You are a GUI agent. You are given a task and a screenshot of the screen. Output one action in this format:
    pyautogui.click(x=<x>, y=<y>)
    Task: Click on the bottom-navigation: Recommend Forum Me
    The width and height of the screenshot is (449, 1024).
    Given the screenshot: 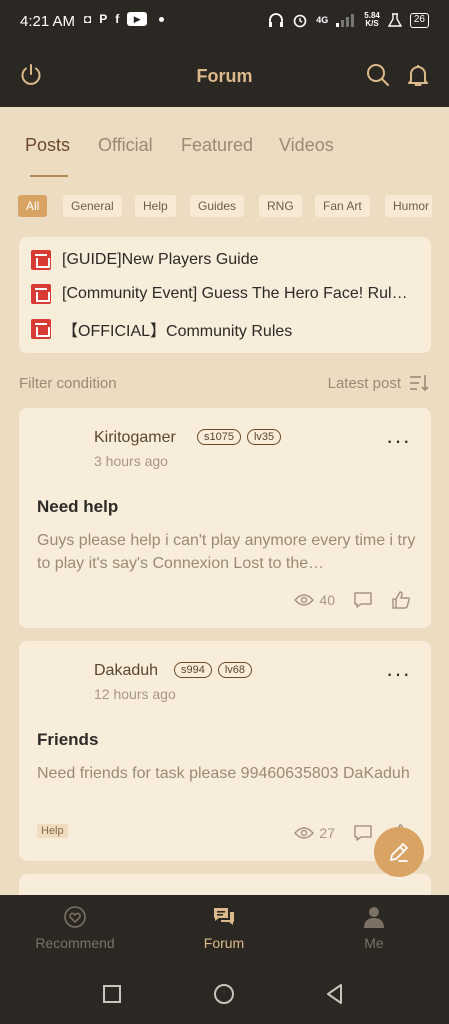 What is the action you would take?
    pyautogui.click(x=224, y=930)
    